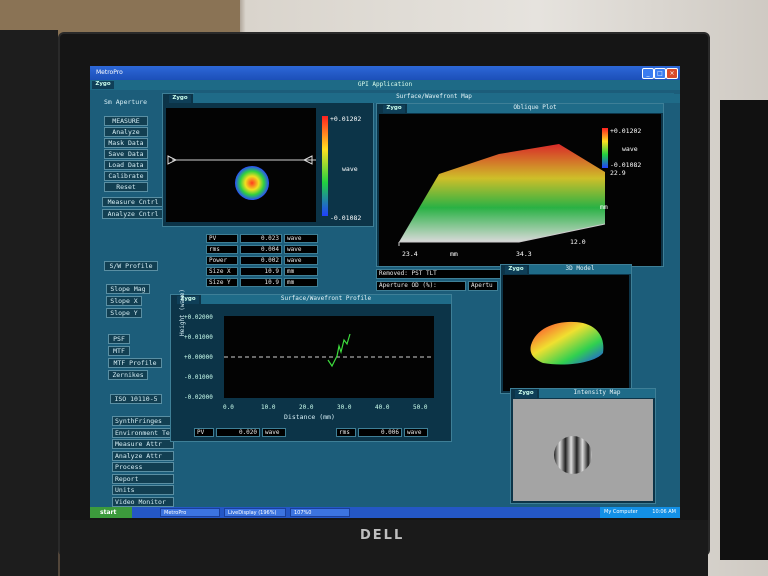  What do you see at coordinates (135, 363) in the screenshot?
I see `mtf-profile-button: MTF Profile` at bounding box center [135, 363].